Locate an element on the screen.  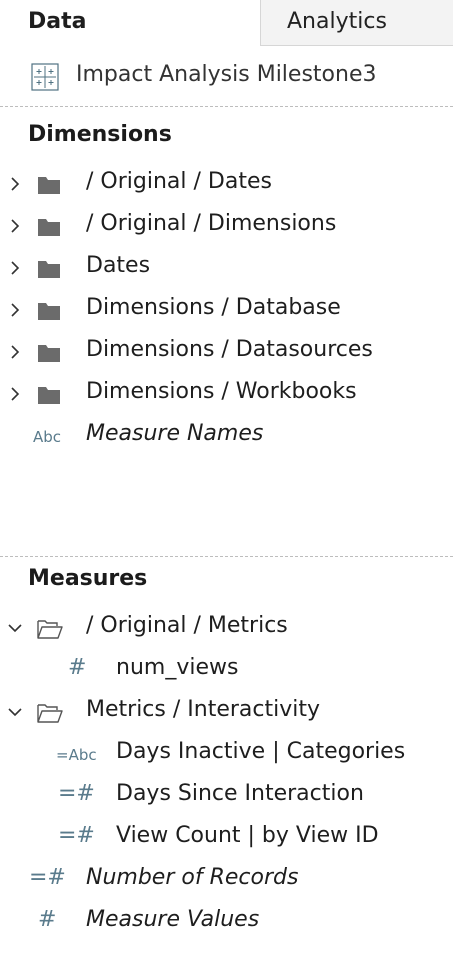
dimension-folder-label: / Original / Dates is located at coordinates (179, 181).